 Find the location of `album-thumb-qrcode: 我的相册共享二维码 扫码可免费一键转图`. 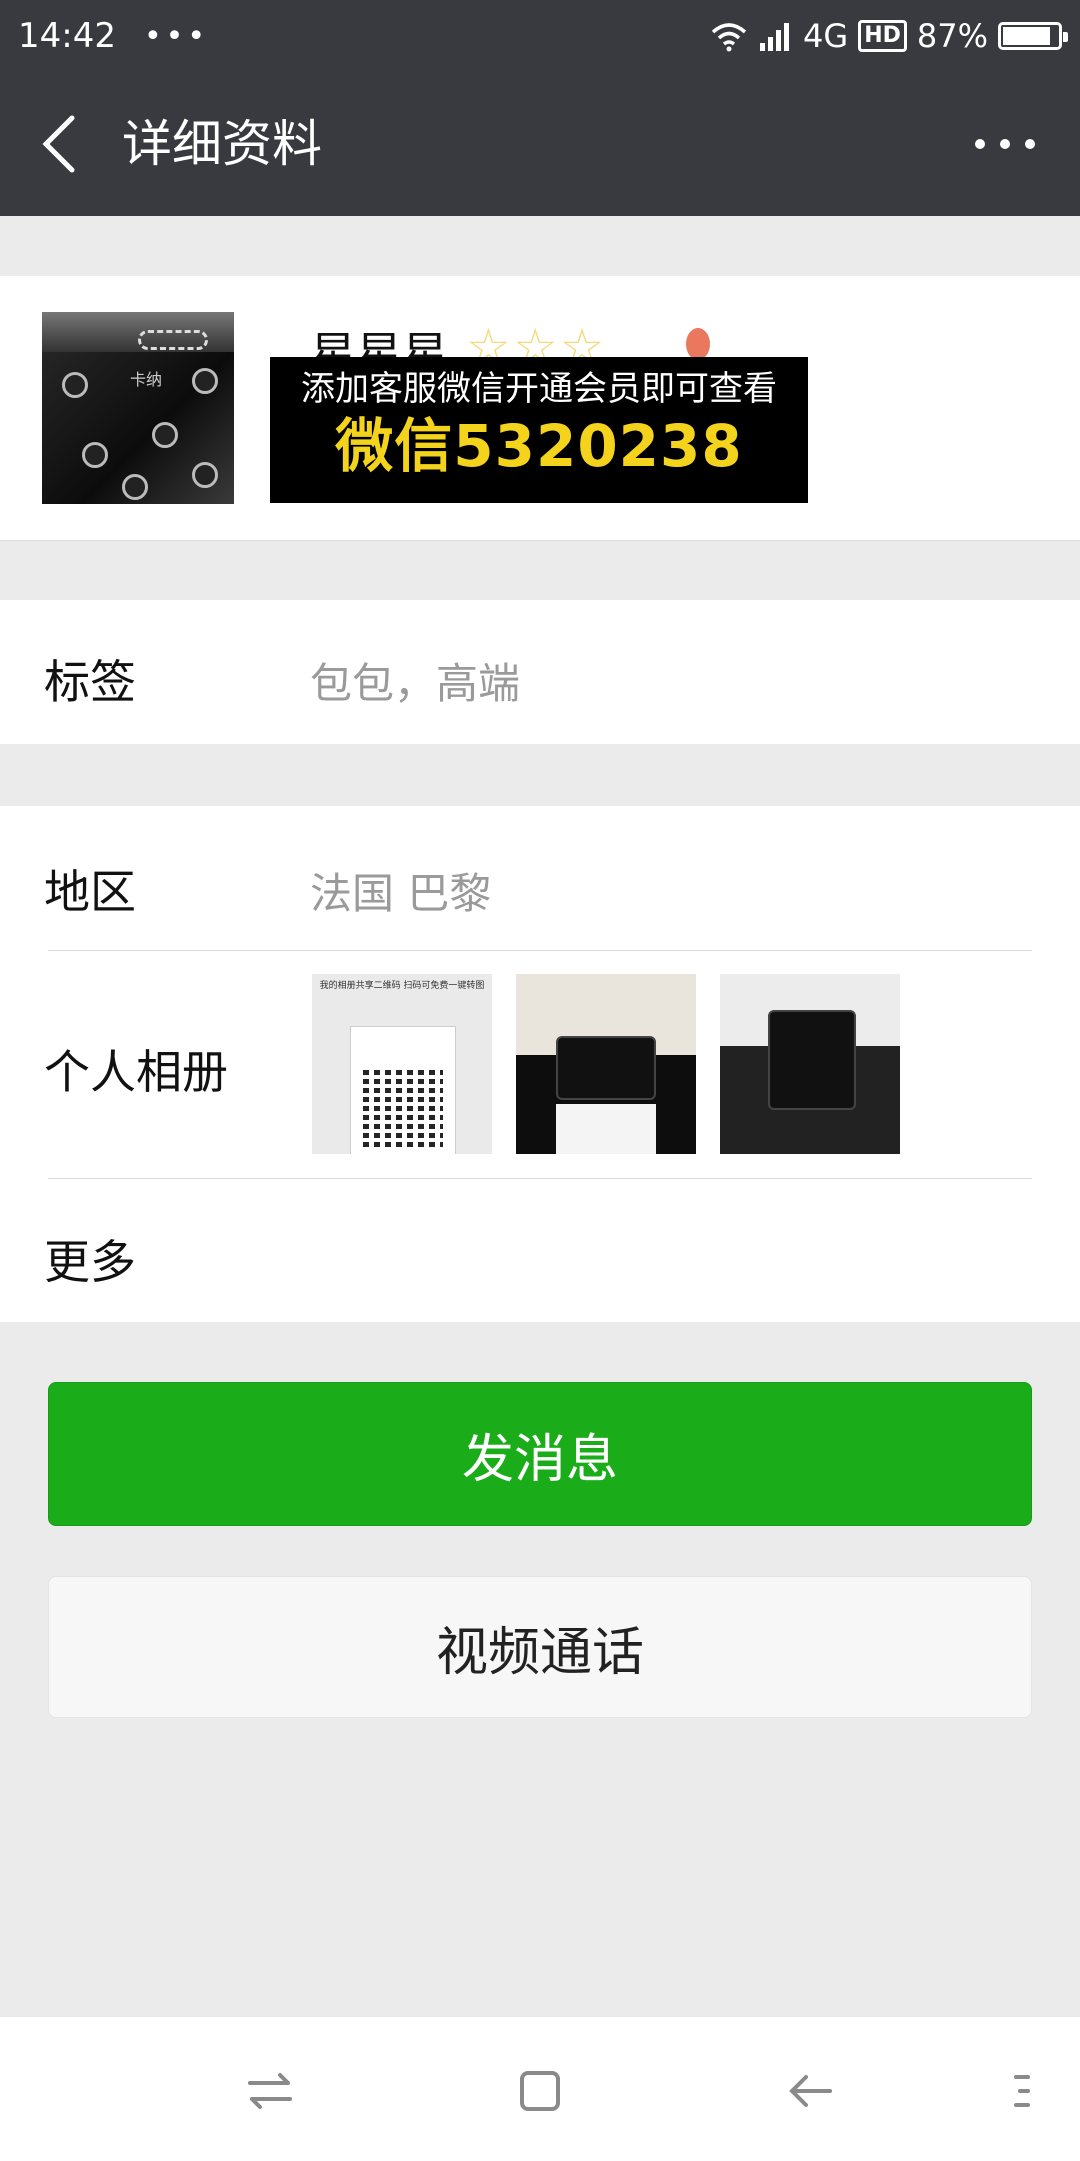

album-thumb-qrcode: 我的相册共享二维码 扫码可免费一键转图 is located at coordinates (402, 1064).